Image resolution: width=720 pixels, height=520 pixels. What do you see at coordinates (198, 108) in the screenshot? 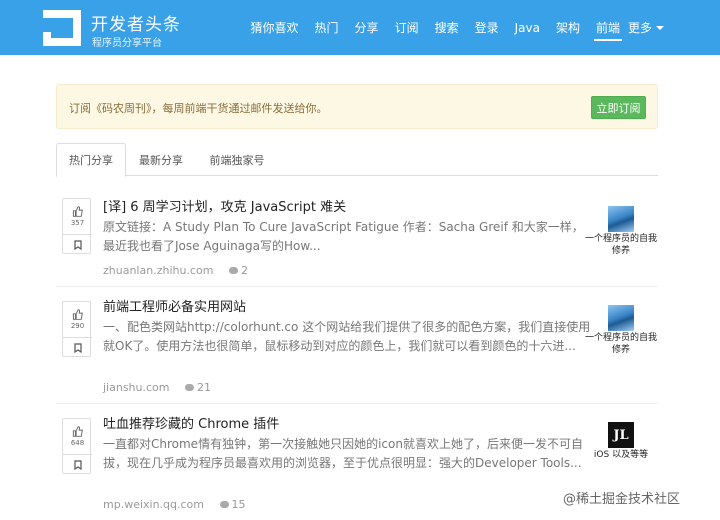
I see `banner-text: 订阅《码农周刊》，每周前端干货通过邮件发送给你。` at bounding box center [198, 108].